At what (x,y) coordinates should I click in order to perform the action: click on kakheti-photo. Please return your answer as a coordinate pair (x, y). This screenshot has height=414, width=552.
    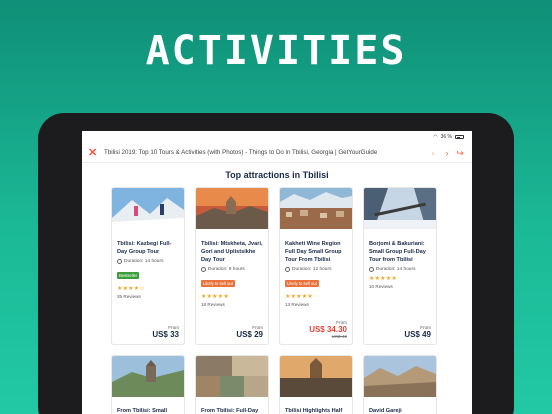
    Looking at the image, I should click on (316, 208).